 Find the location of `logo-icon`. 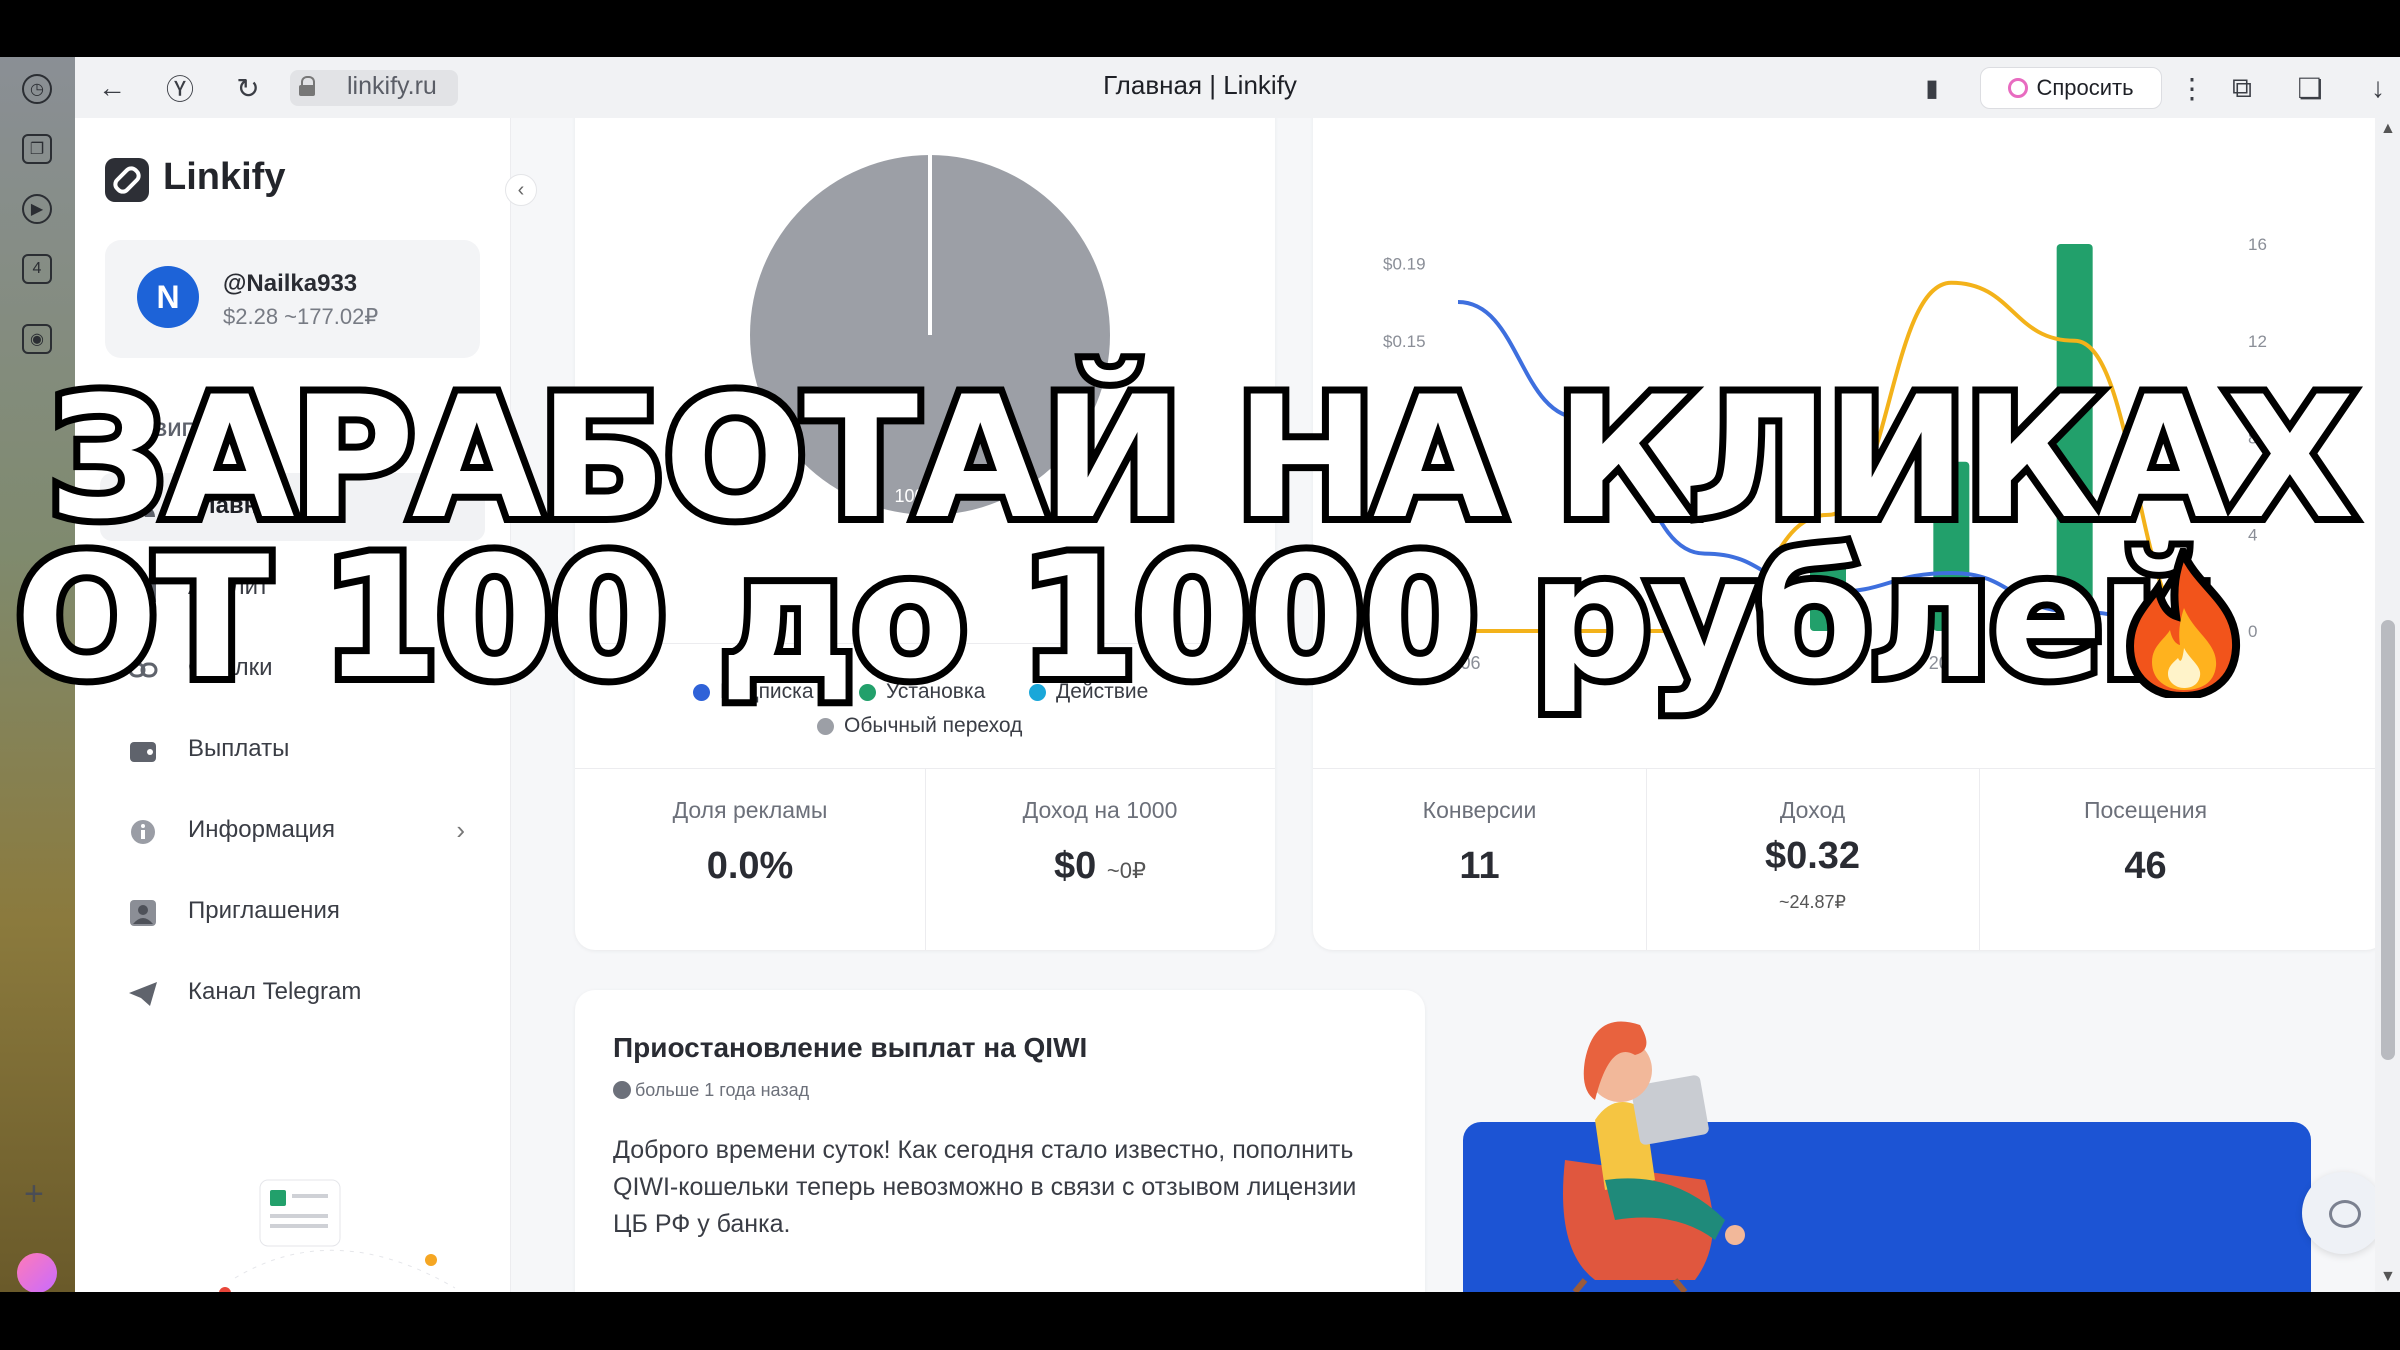

logo-icon is located at coordinates (127, 180).